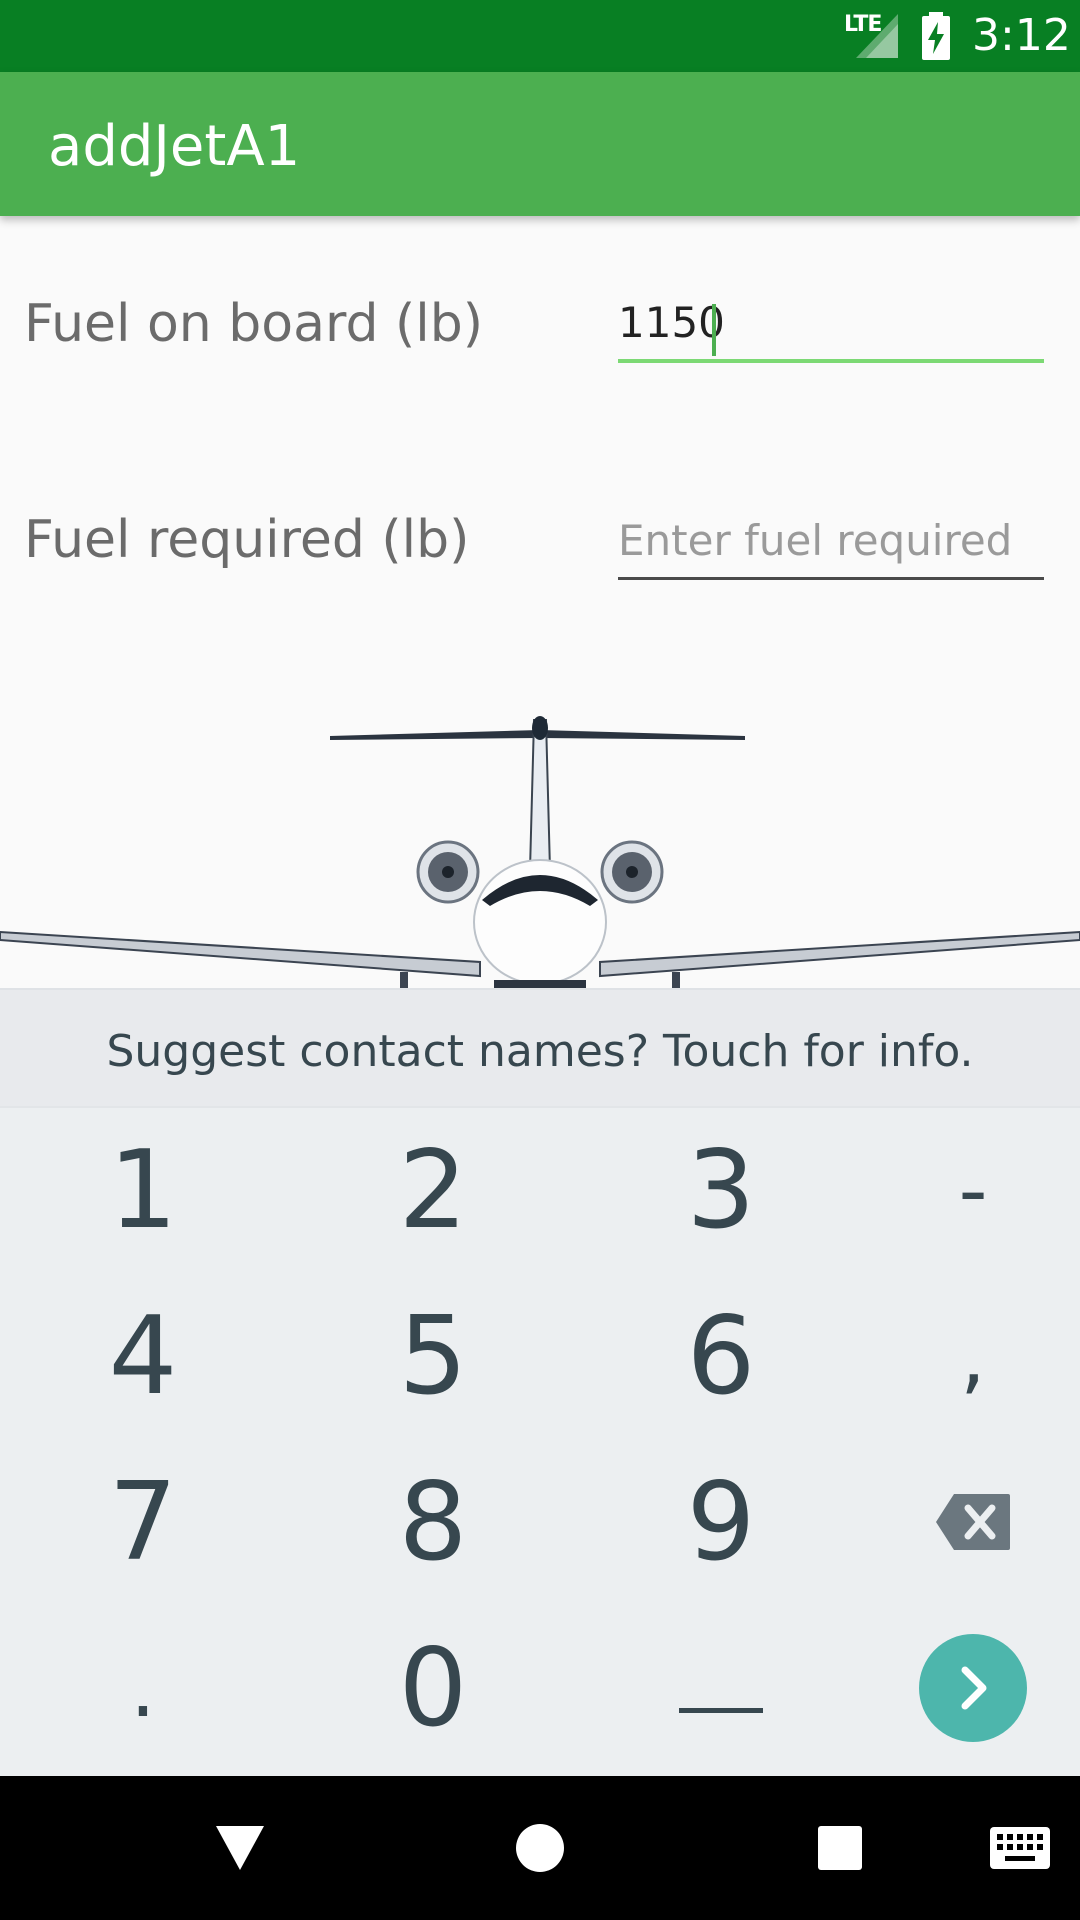  I want to click on fuel-on-board-underline, so click(831, 361).